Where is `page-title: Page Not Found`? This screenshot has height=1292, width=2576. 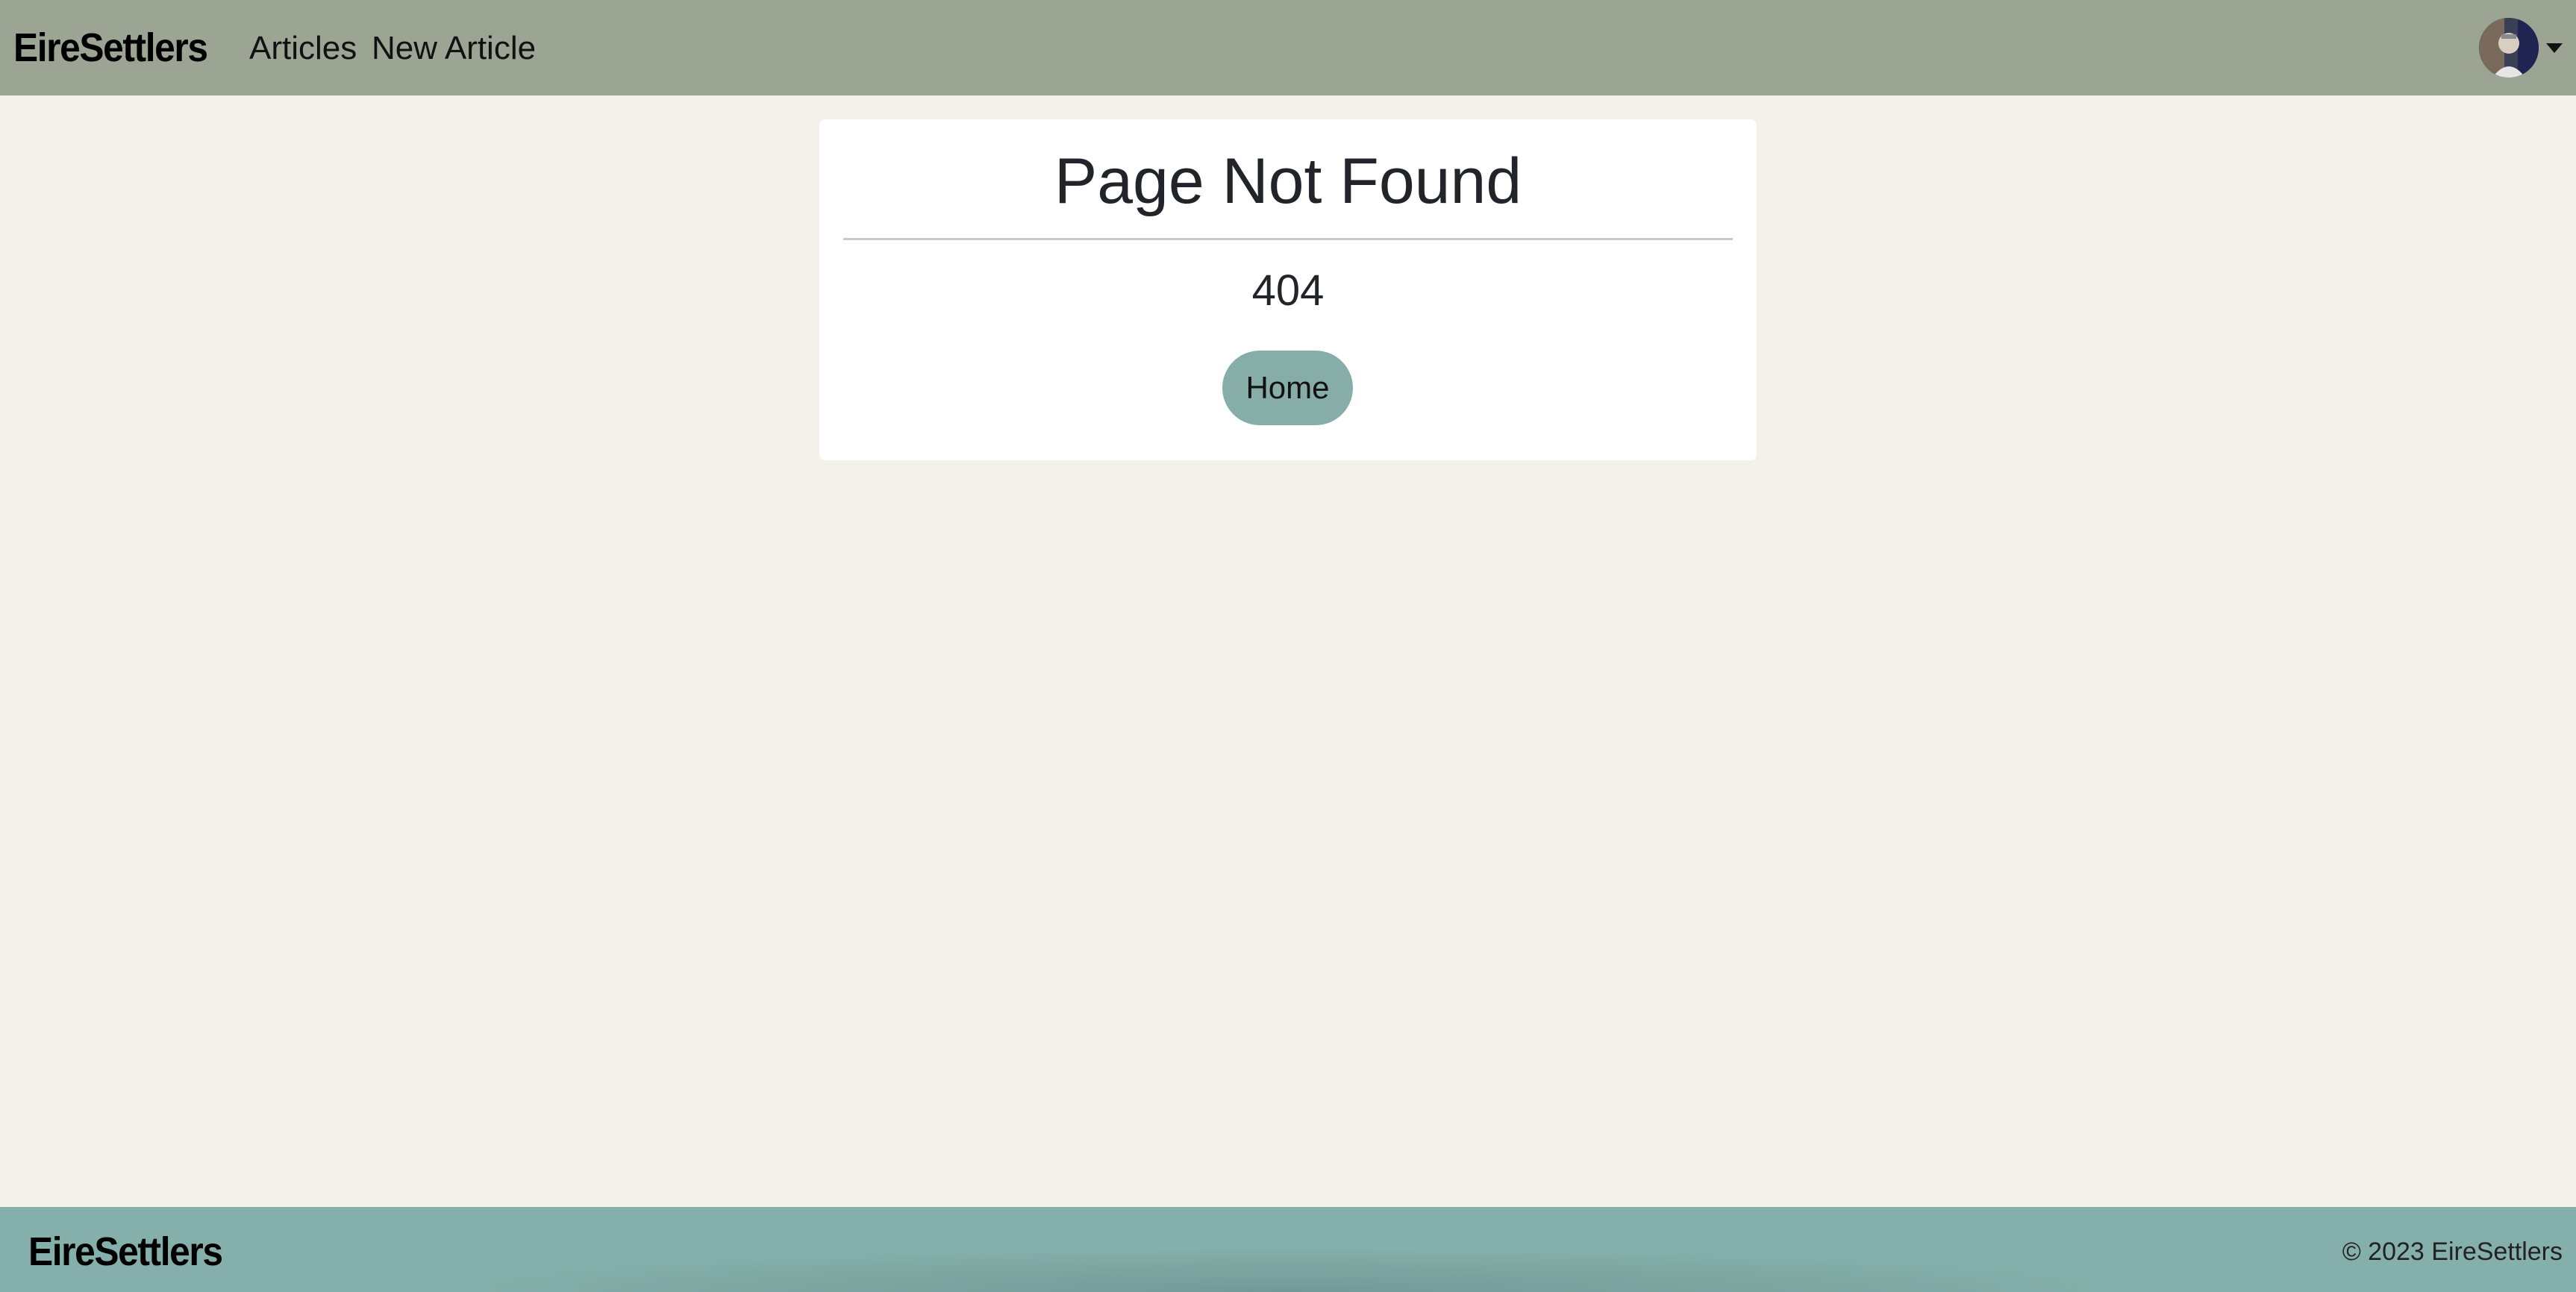 page-title: Page Not Found is located at coordinates (1288, 181).